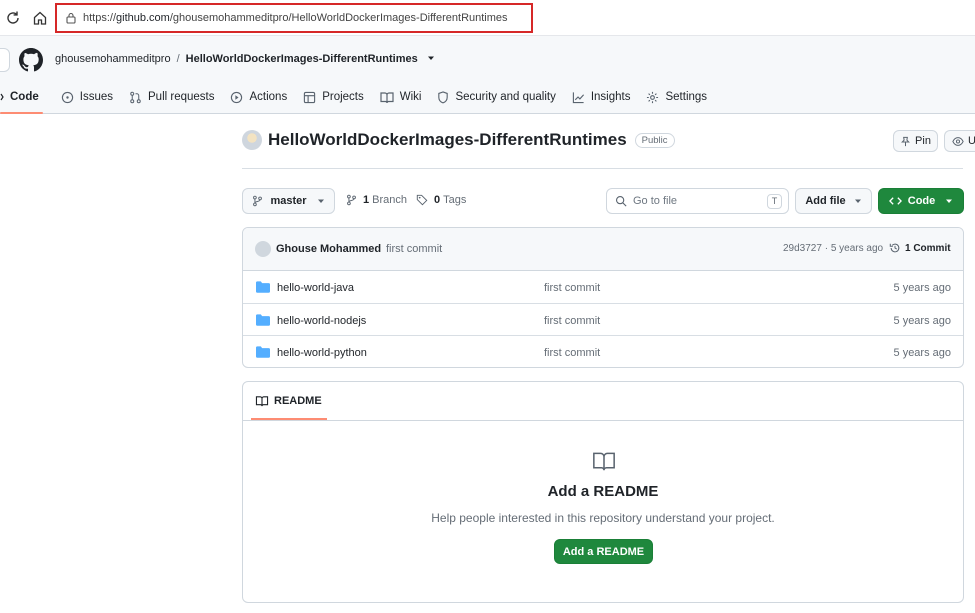  Describe the element at coordinates (833, 248) in the screenshot. I see `commit-hash-age: 29d3727 · 5 years ago` at that location.